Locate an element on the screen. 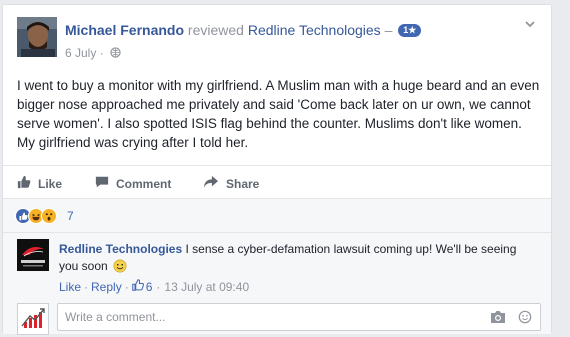 The image size is (570, 337). comment-label: Comment is located at coordinates (144, 183).